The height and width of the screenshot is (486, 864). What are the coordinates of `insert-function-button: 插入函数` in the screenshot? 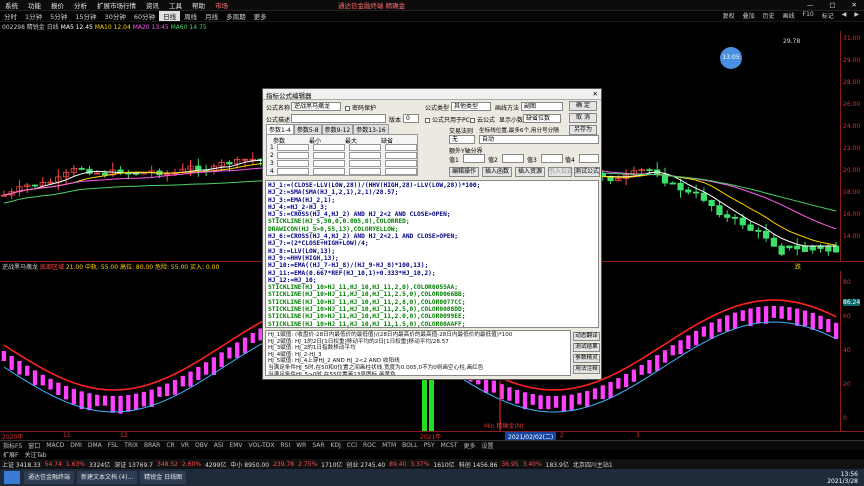 It's located at (497, 172).